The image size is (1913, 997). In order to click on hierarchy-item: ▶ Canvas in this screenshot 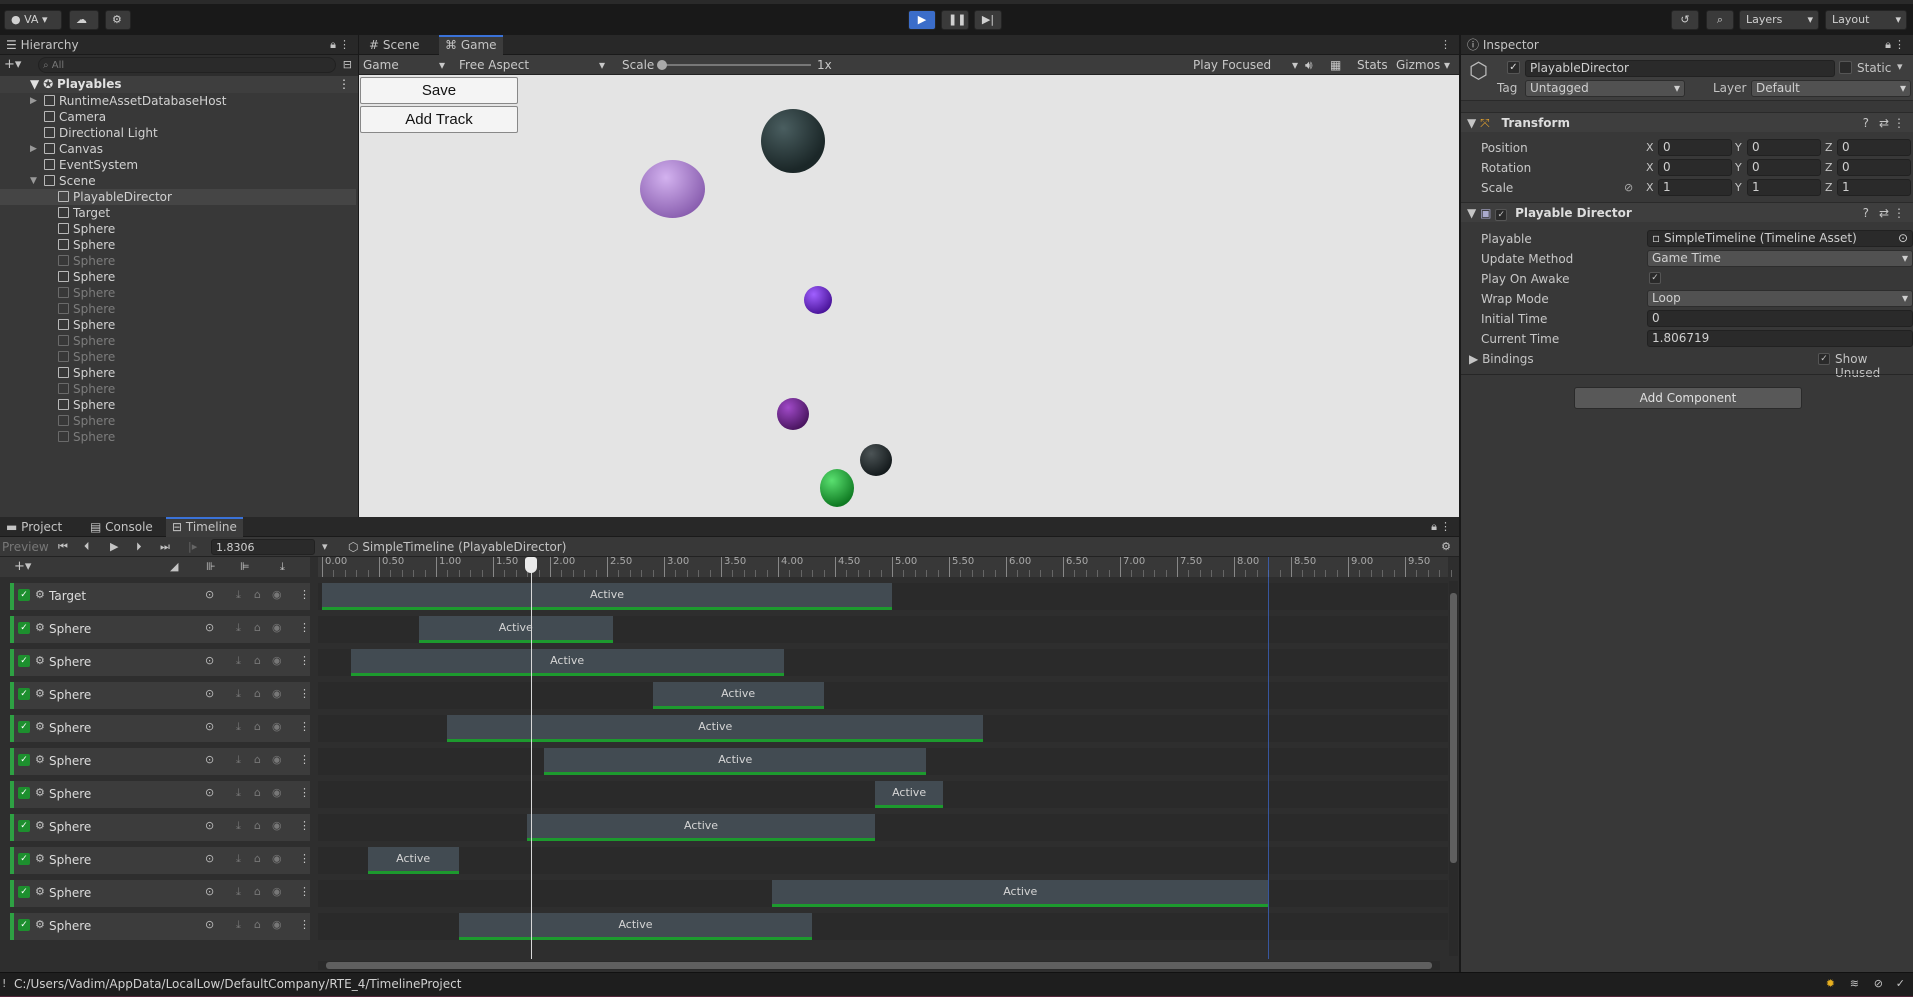, I will do `click(178, 149)`.